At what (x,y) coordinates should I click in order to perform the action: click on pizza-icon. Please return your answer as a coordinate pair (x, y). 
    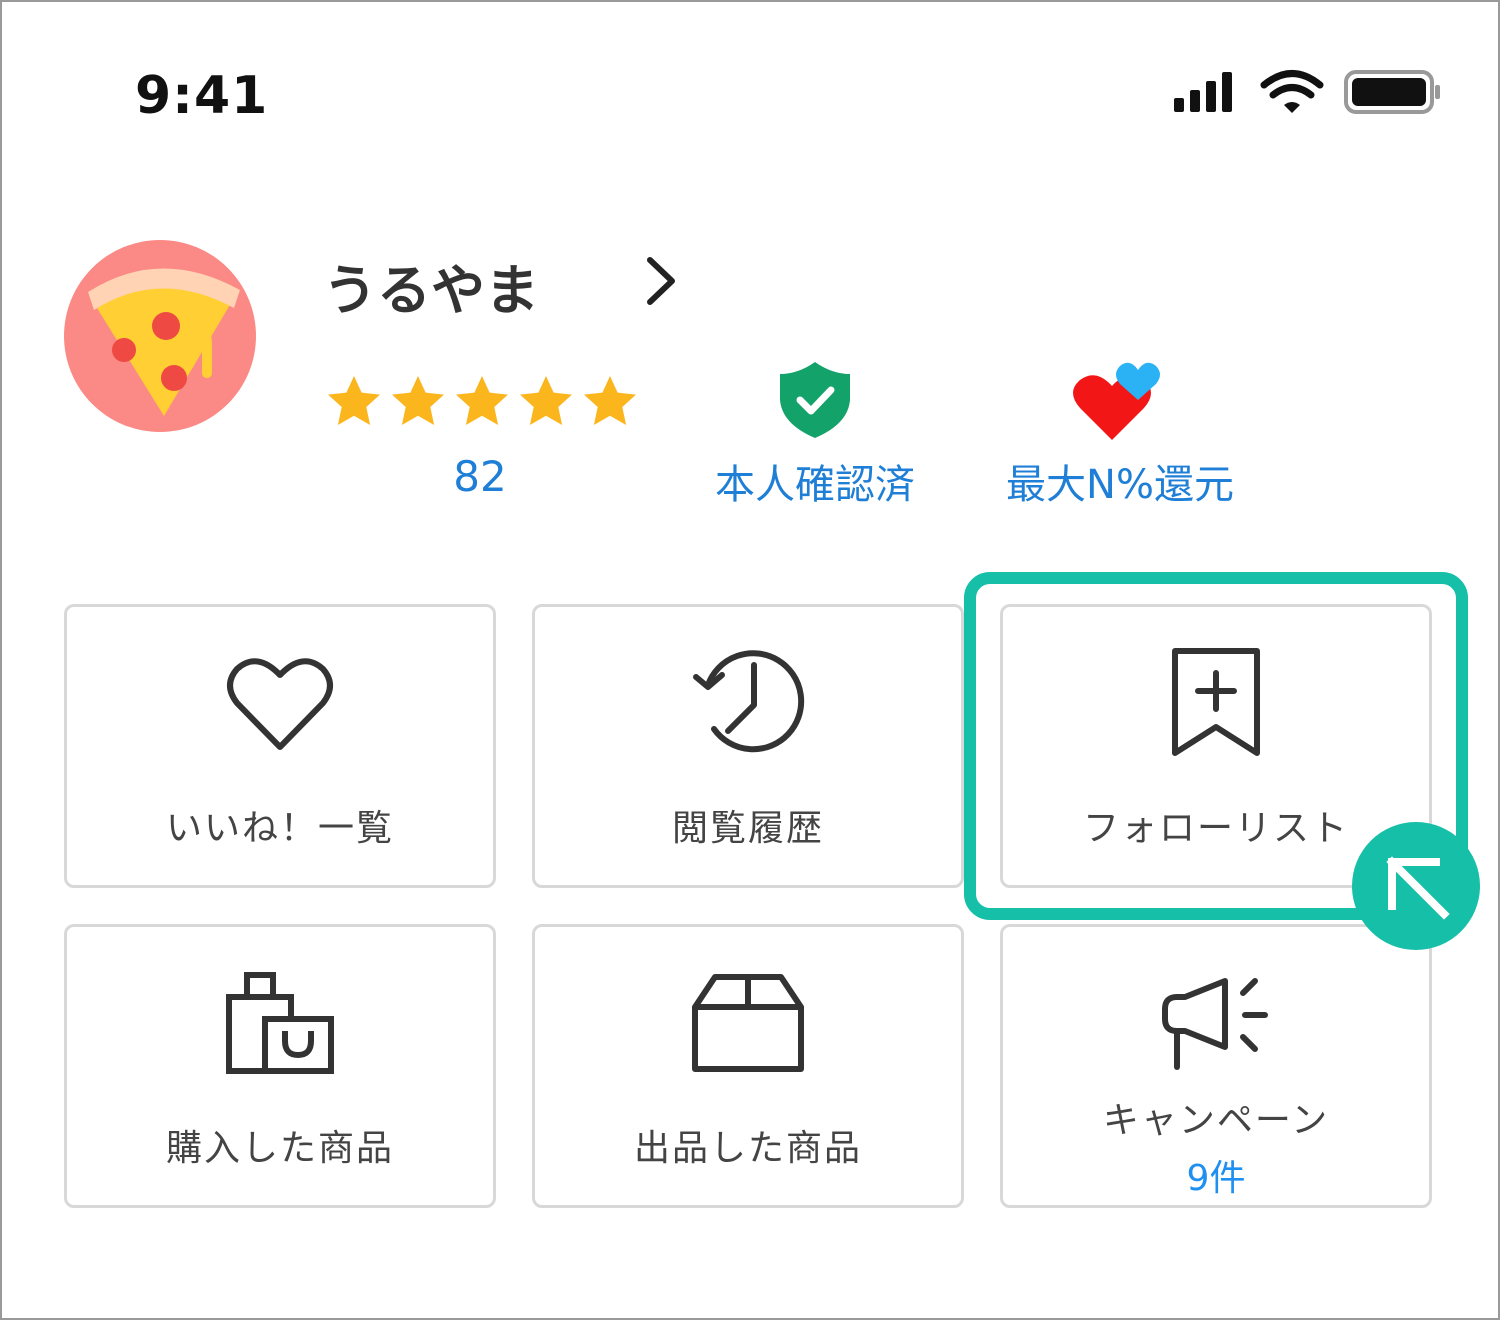
    Looking at the image, I should click on (164, 342).